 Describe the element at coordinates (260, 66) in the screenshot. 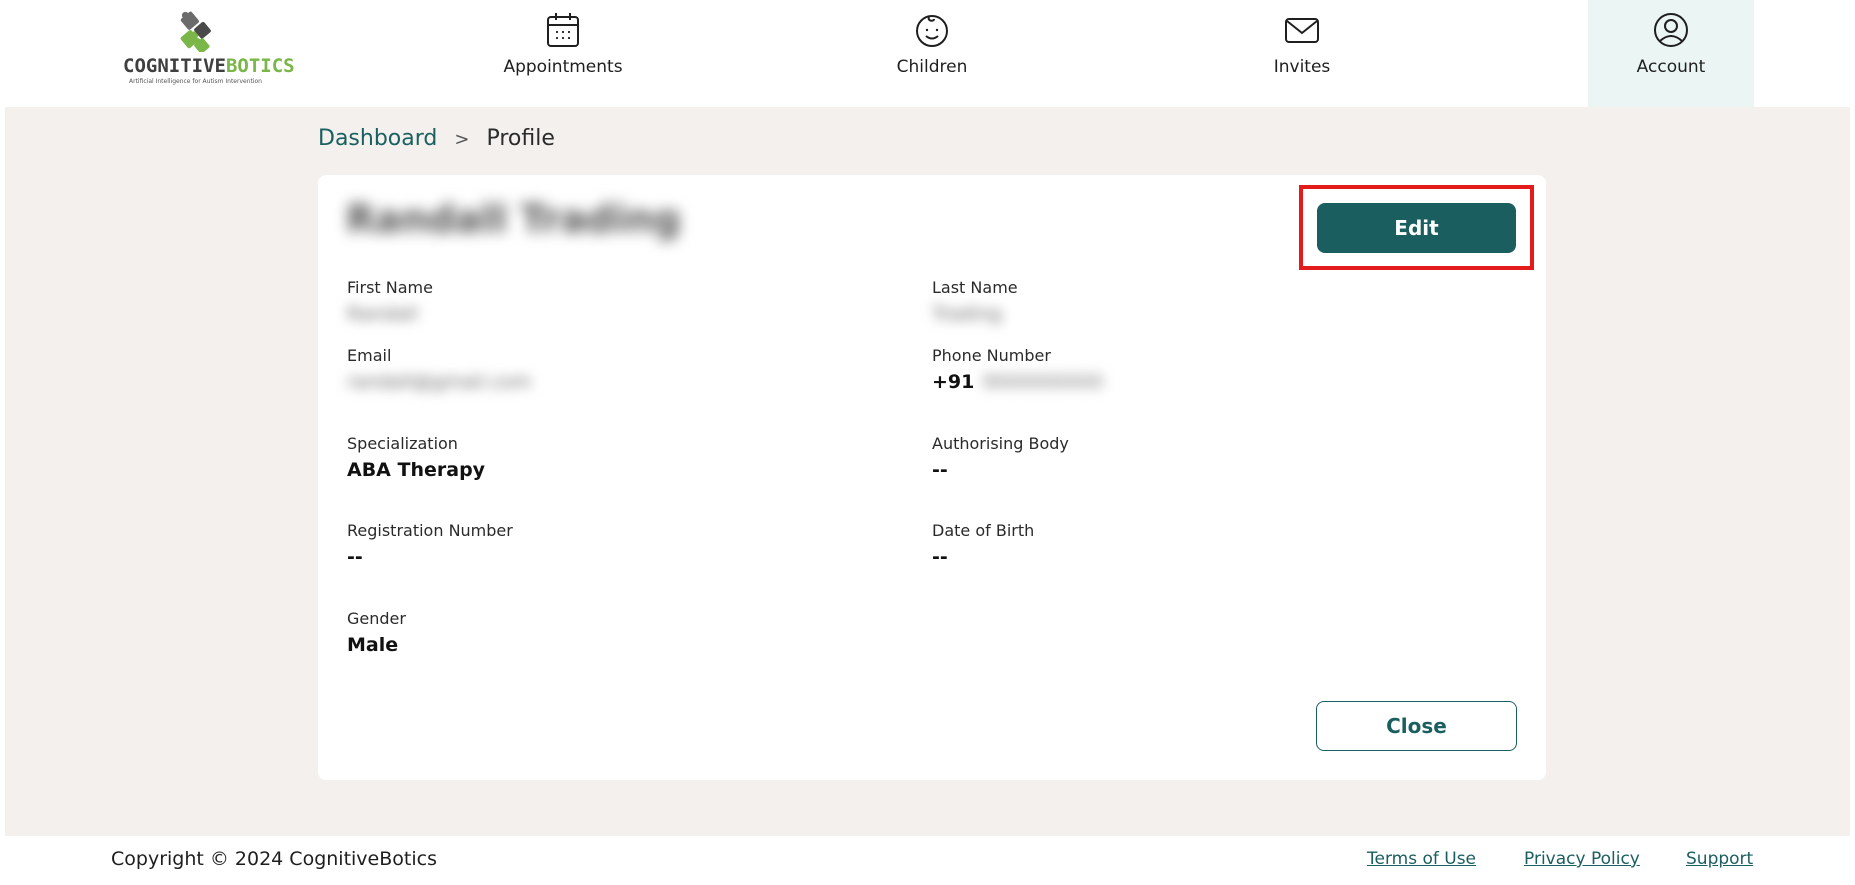

I see `brand-wordmark-part2: BOTICS` at that location.